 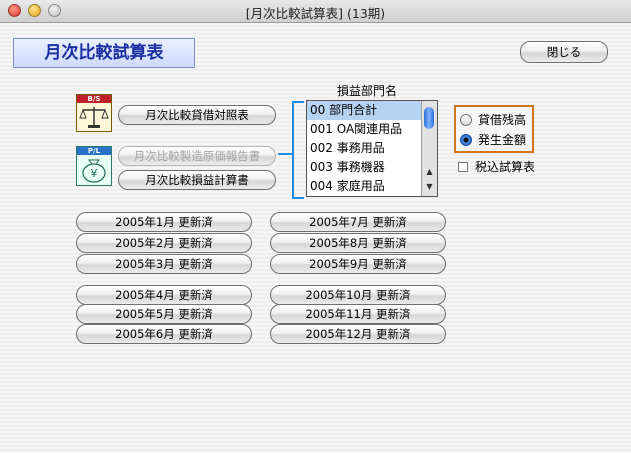 What do you see at coordinates (164, 222) in the screenshot?
I see `month-button-1: 2005年1月 更新済` at bounding box center [164, 222].